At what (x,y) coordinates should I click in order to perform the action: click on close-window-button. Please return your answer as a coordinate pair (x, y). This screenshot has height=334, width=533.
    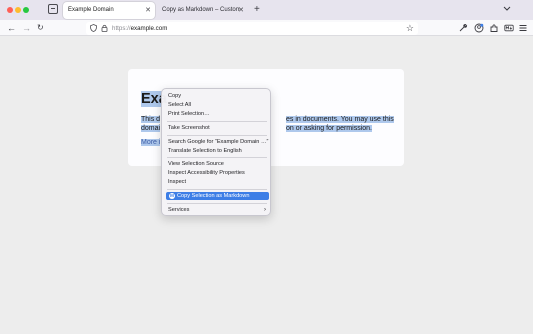
    Looking at the image, I should click on (10, 10).